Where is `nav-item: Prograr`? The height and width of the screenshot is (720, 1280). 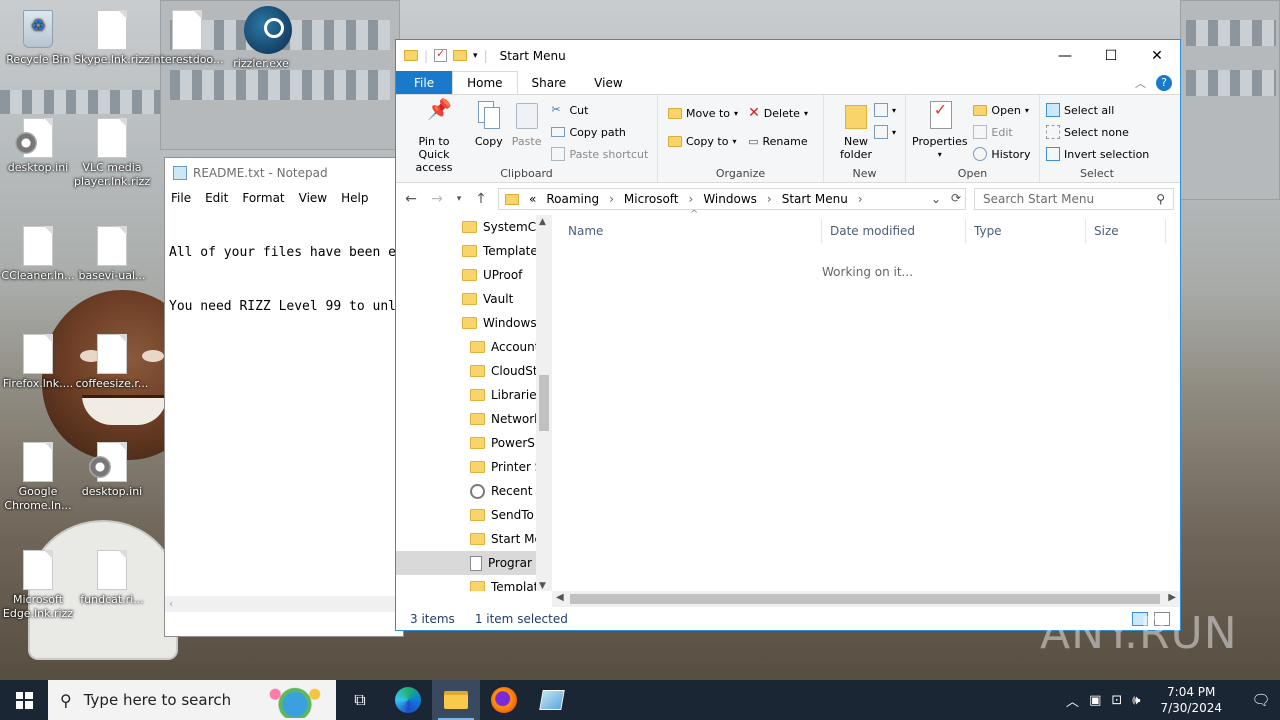
nav-item: Prograr is located at coordinates (474, 563).